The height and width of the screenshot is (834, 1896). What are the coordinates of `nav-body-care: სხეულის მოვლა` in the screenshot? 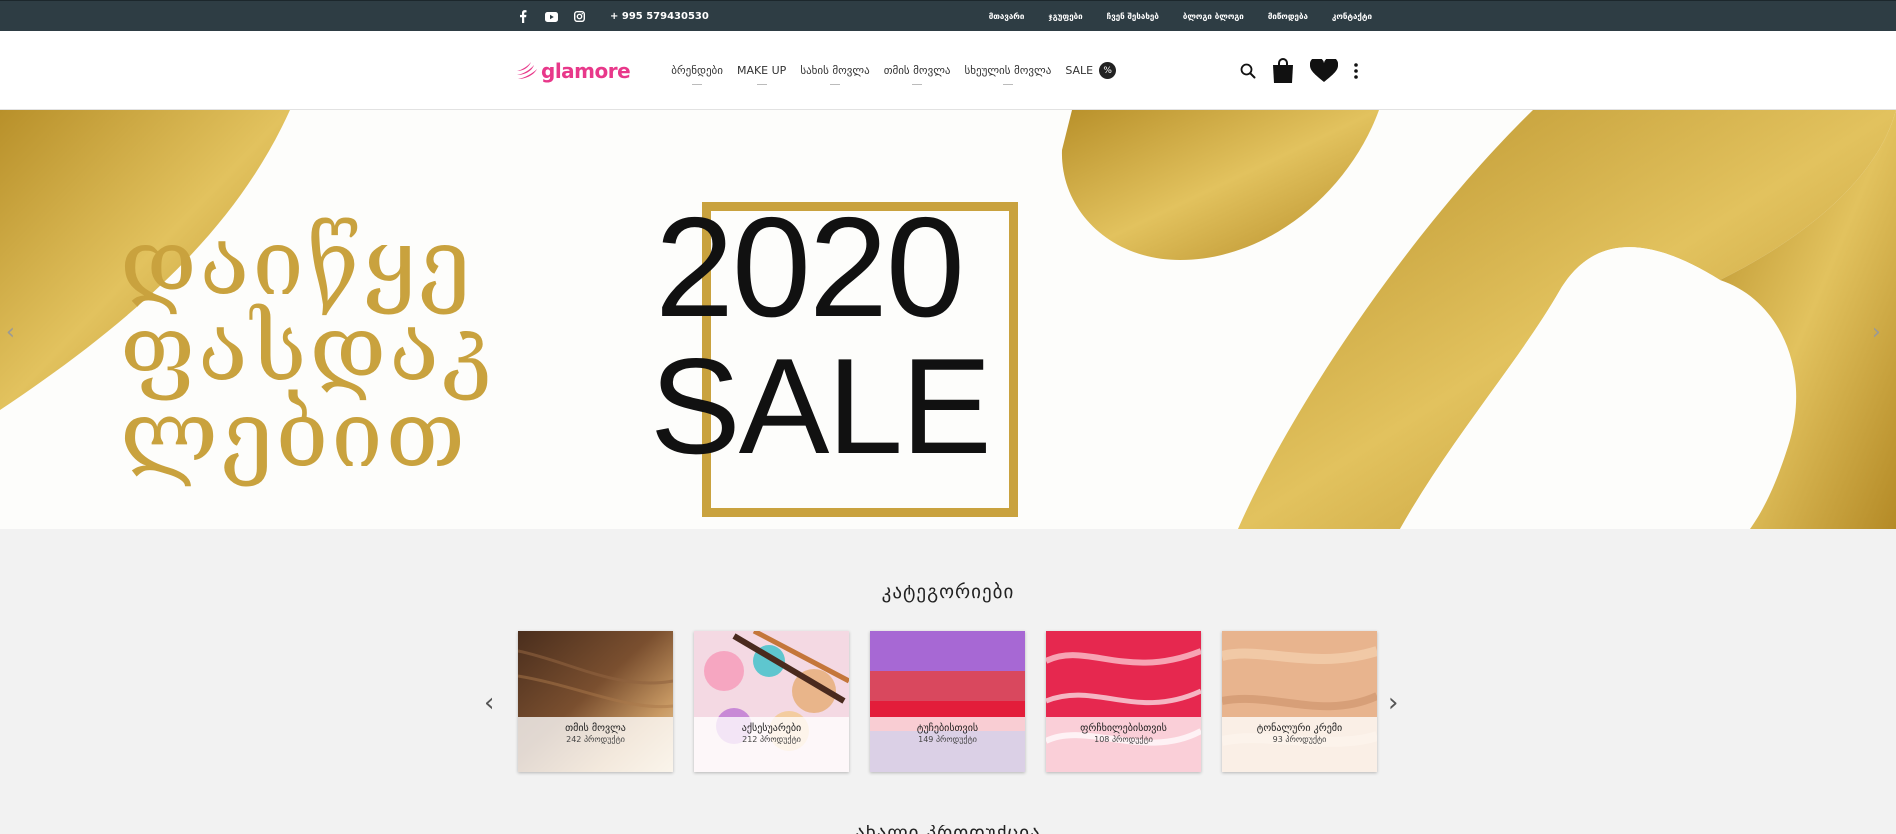 It's located at (1008, 71).